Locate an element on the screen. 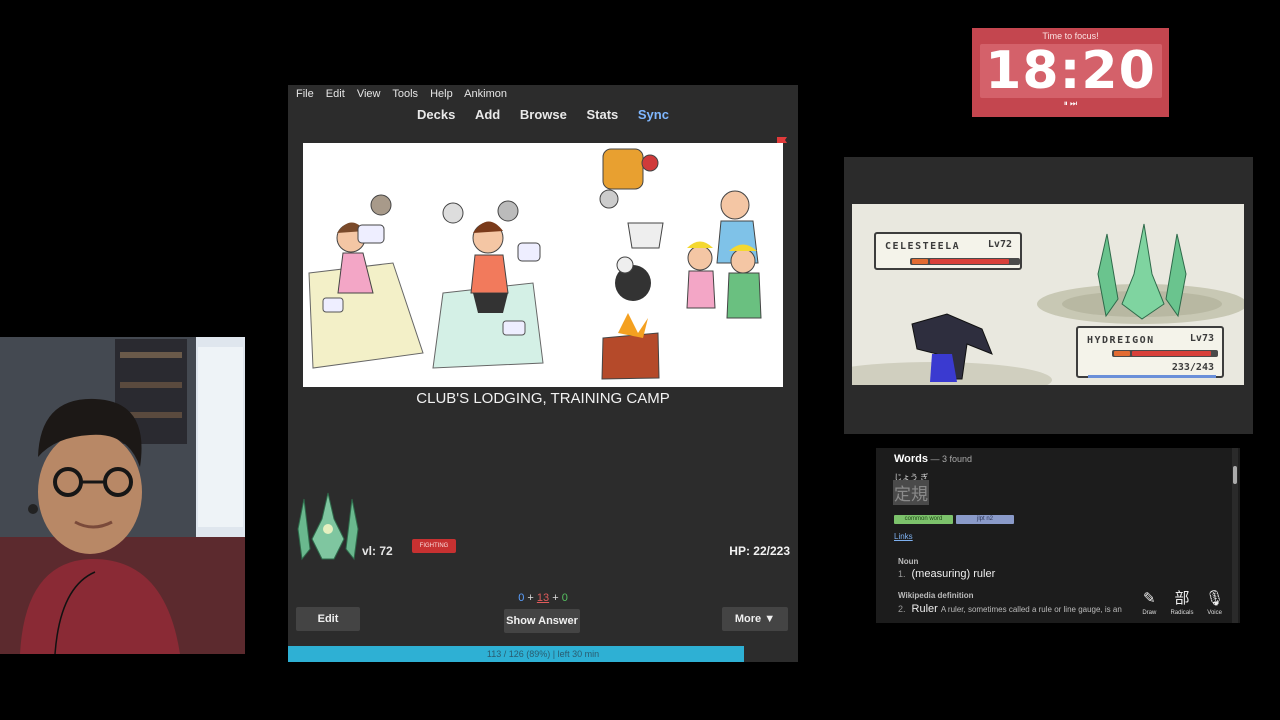 The image size is (1280, 720). sense-1: 1. (measuring) ruler is located at coordinates (946, 574).